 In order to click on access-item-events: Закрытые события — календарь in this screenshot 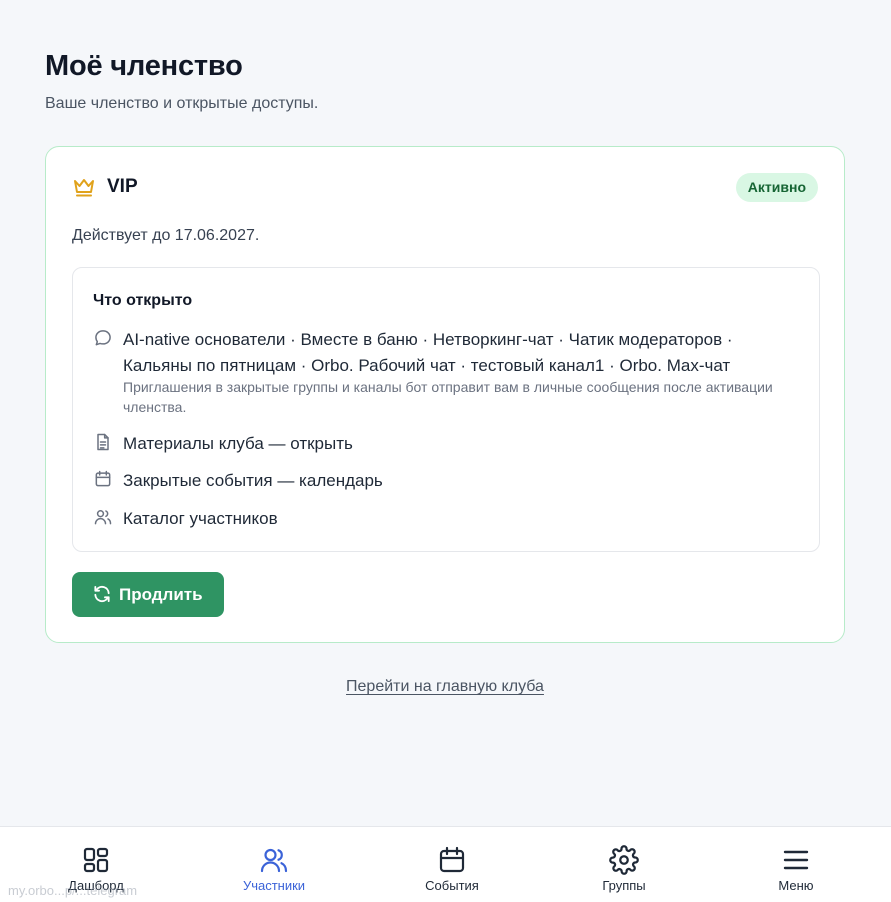, I will do `click(446, 481)`.